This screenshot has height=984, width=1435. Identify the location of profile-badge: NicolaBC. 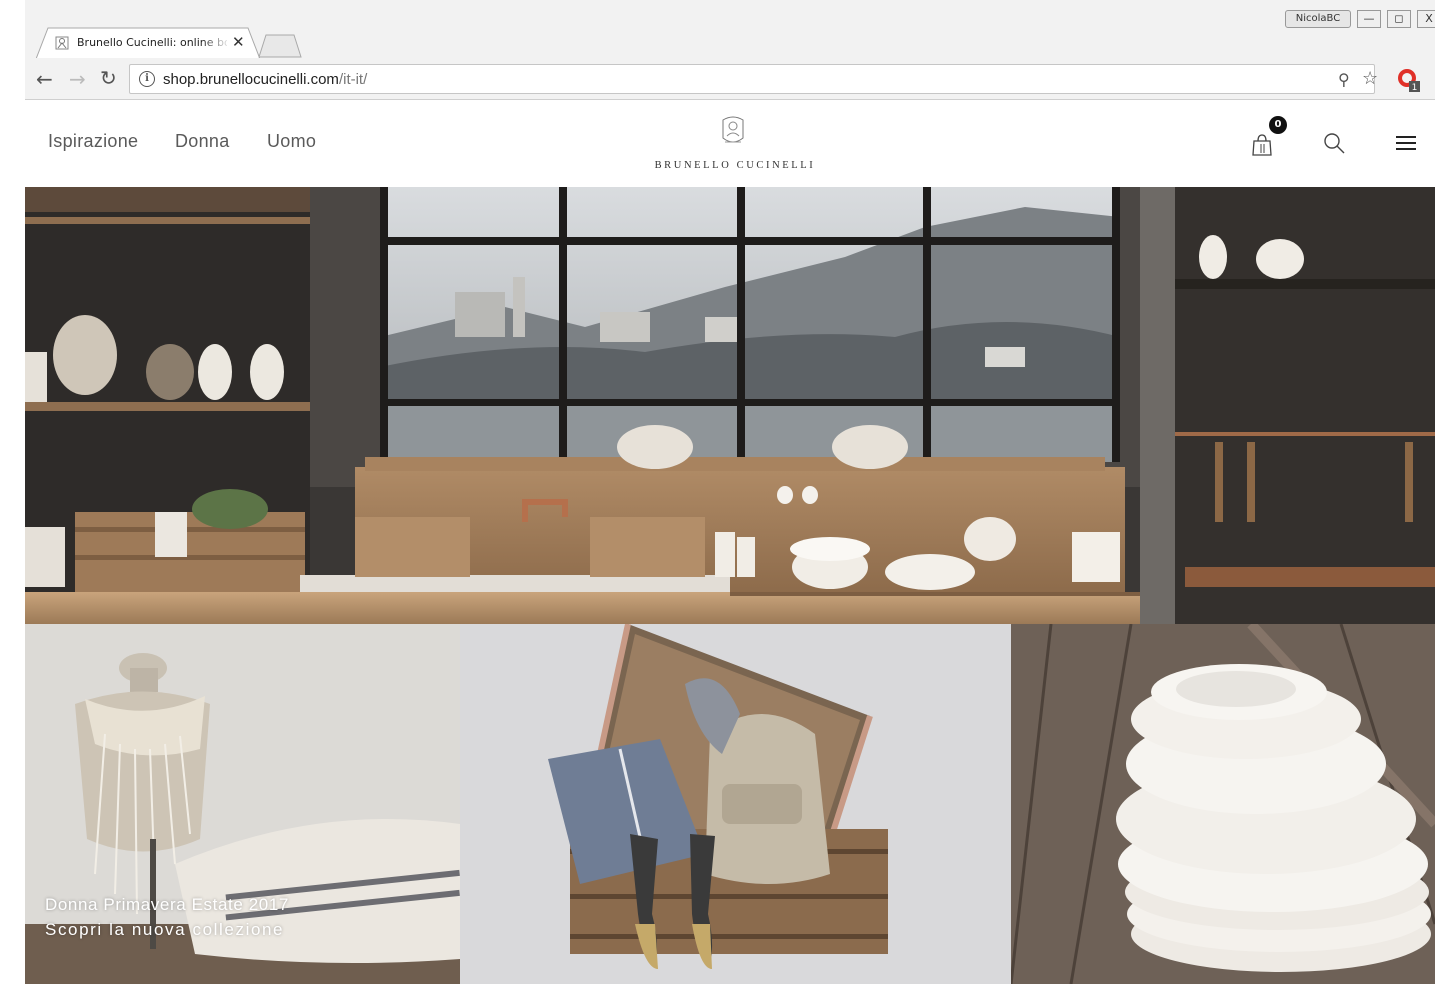
(1318, 19).